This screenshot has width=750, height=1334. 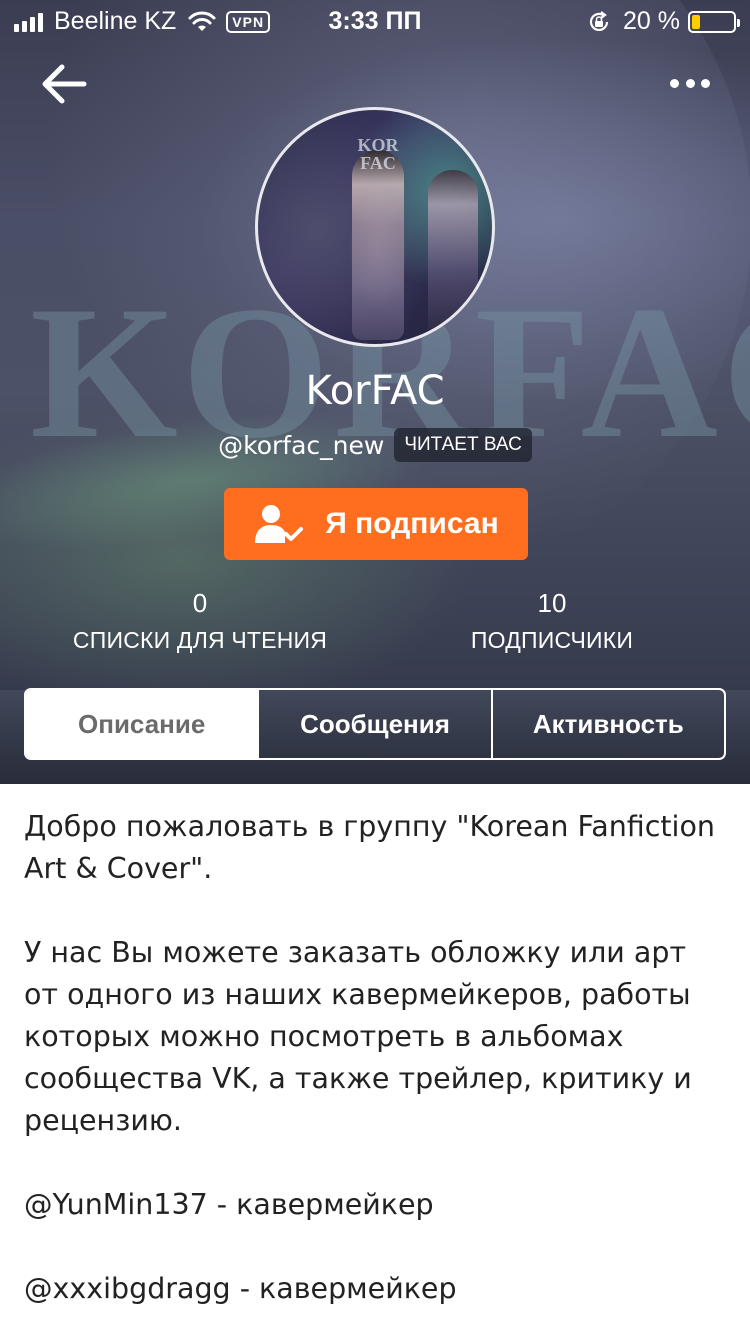 What do you see at coordinates (301, 445) in the screenshot?
I see `profile-username: @korfac_new` at bounding box center [301, 445].